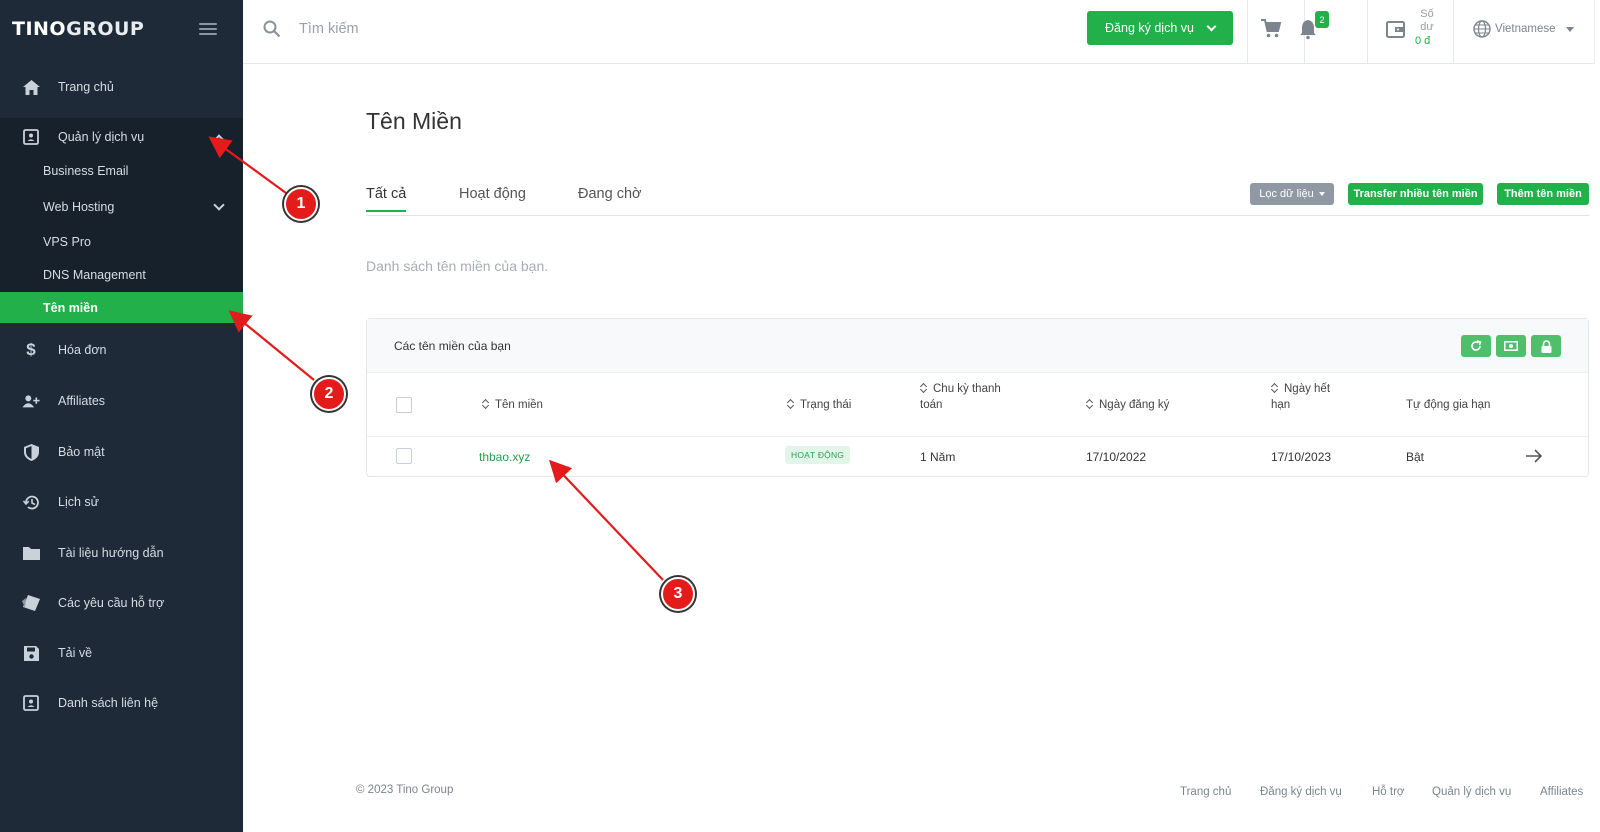 The image size is (1600, 832). What do you see at coordinates (1482, 29) in the screenshot?
I see `globe-icon` at bounding box center [1482, 29].